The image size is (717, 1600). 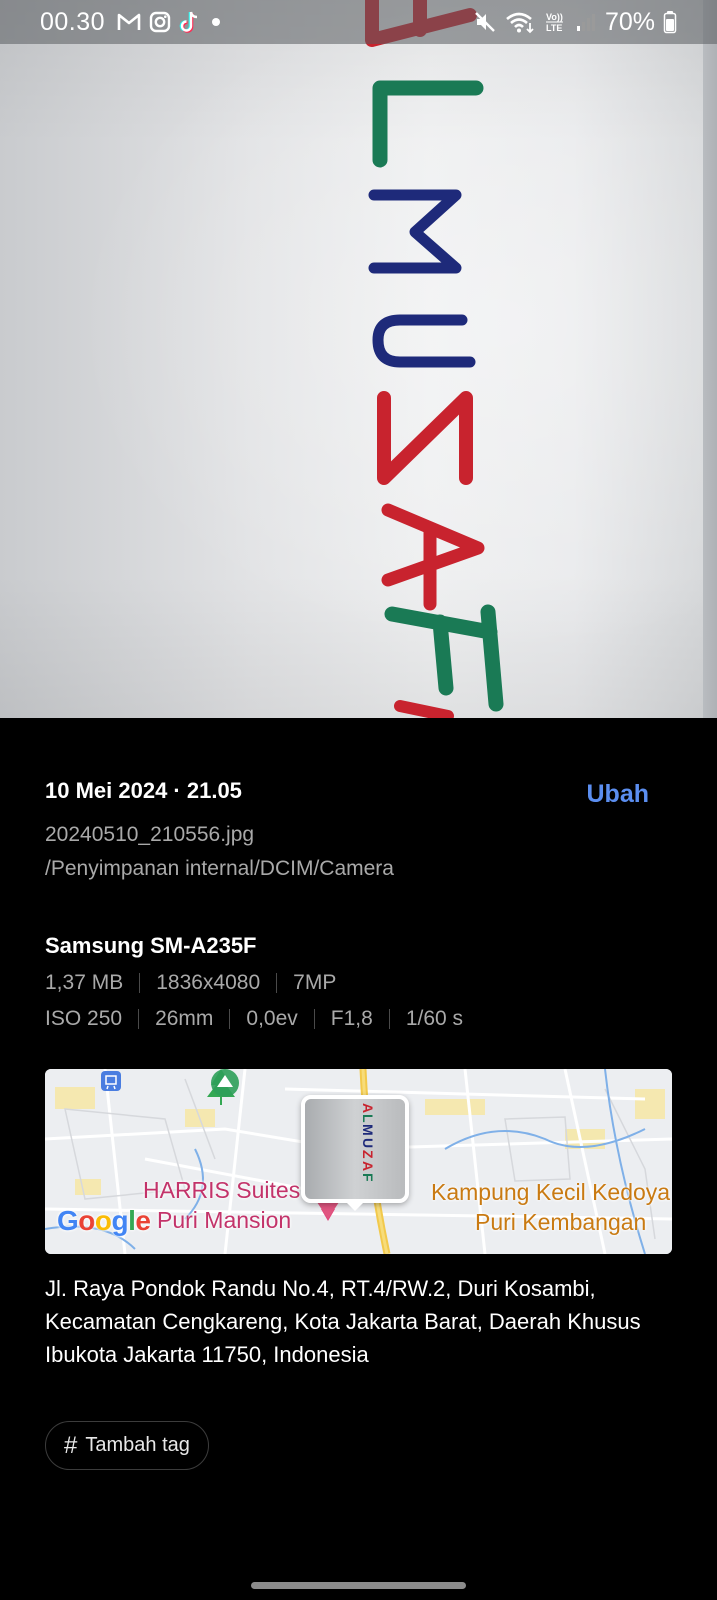 I want to click on map-label-puri-kembangan: Puri Kembangan, so click(x=561, y=1222).